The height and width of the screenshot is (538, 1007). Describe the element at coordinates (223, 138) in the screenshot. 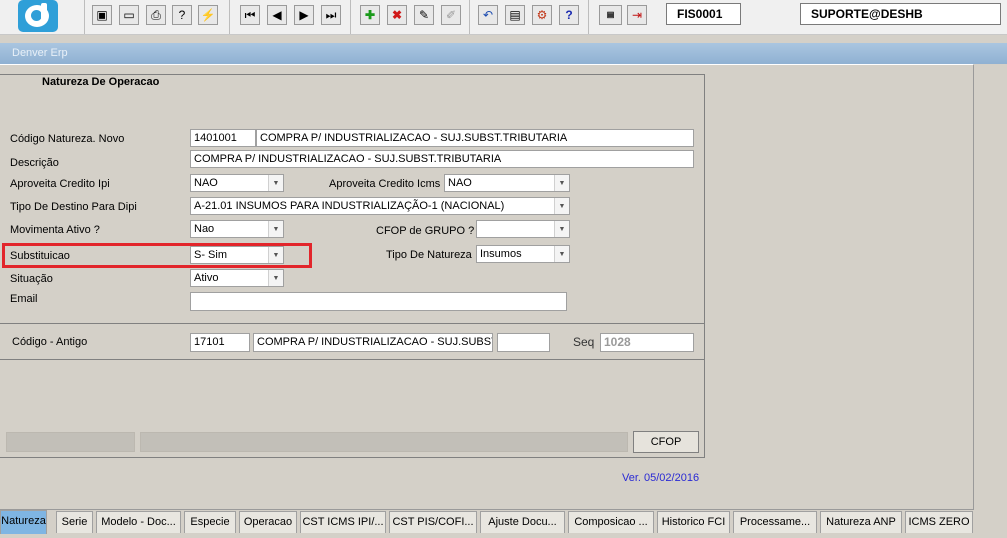

I see `codigo-natureza-input: 1401001` at that location.